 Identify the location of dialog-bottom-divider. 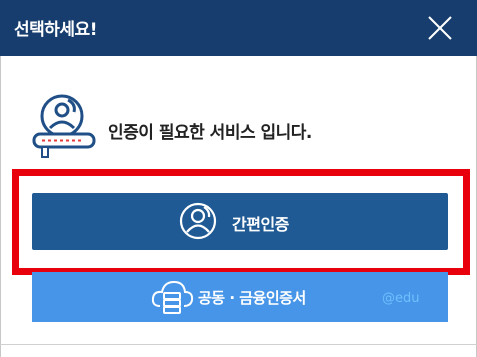
(238, 344).